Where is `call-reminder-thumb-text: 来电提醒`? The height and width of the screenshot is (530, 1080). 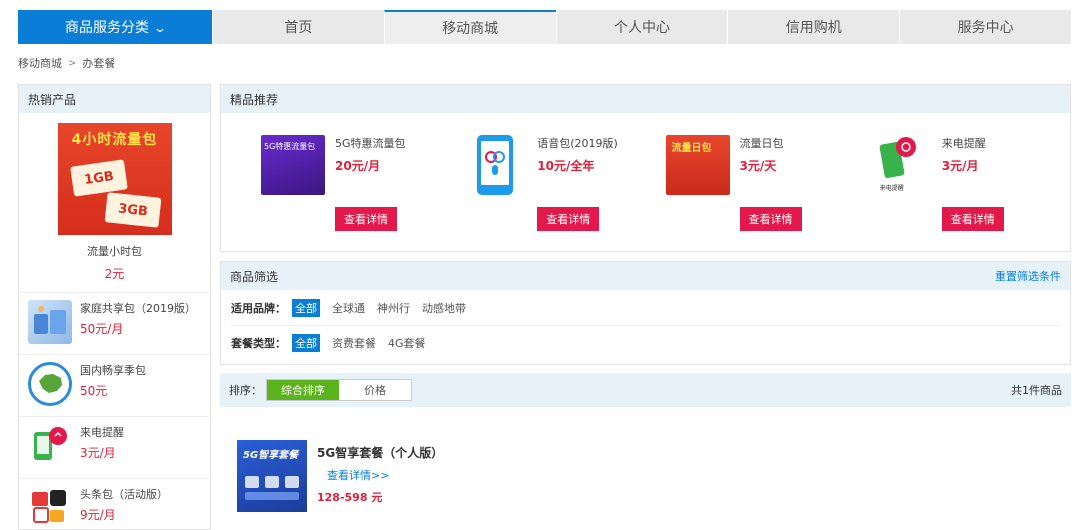 call-reminder-thumb-text: 来电提醒 is located at coordinates (891, 188).